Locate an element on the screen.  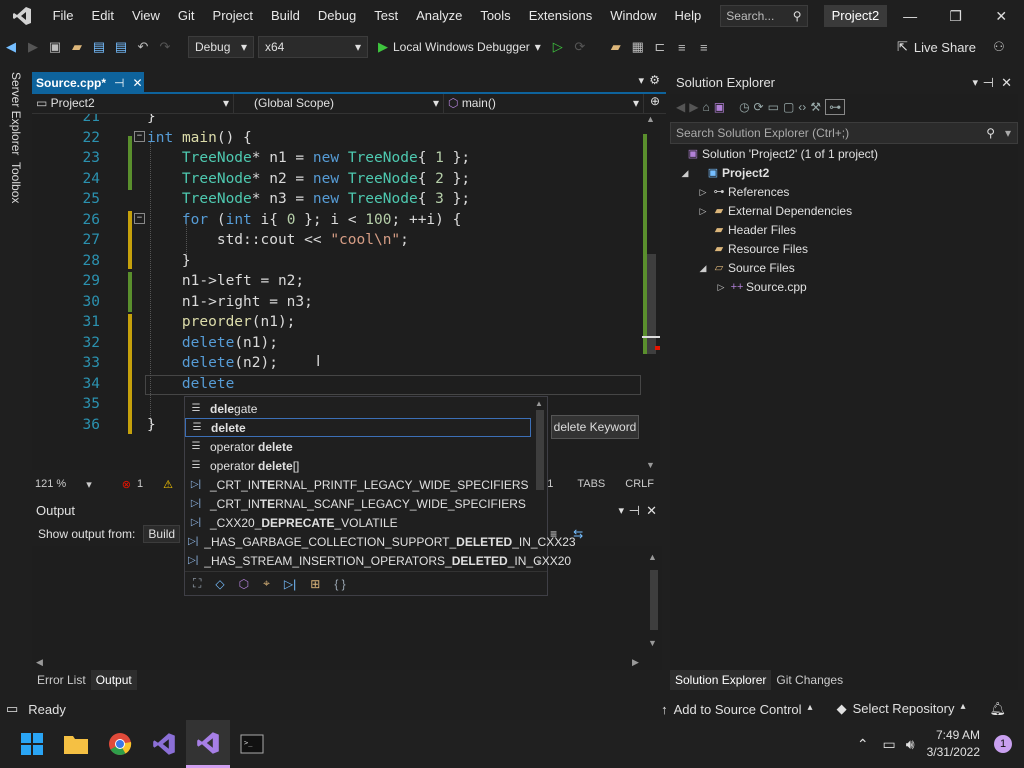
completion-item: ☰ dele gate is located at coordinates (358, 408).